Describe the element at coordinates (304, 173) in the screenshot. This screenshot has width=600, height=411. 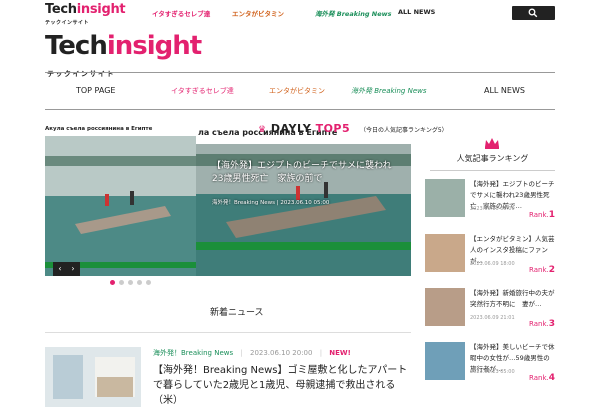
I see `slide-headline: 【海外発】エジプトのビーチでサメに襲われ23歳男性死亡 家族の前で` at that location.